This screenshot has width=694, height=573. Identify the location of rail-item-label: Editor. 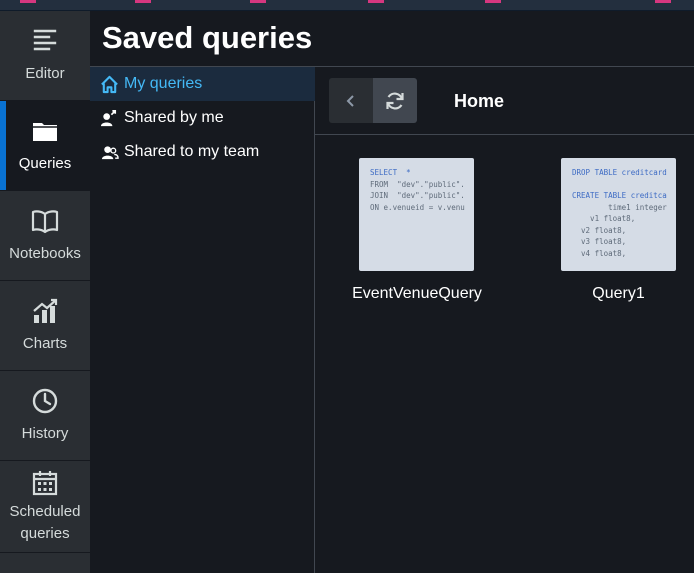
(45, 73).